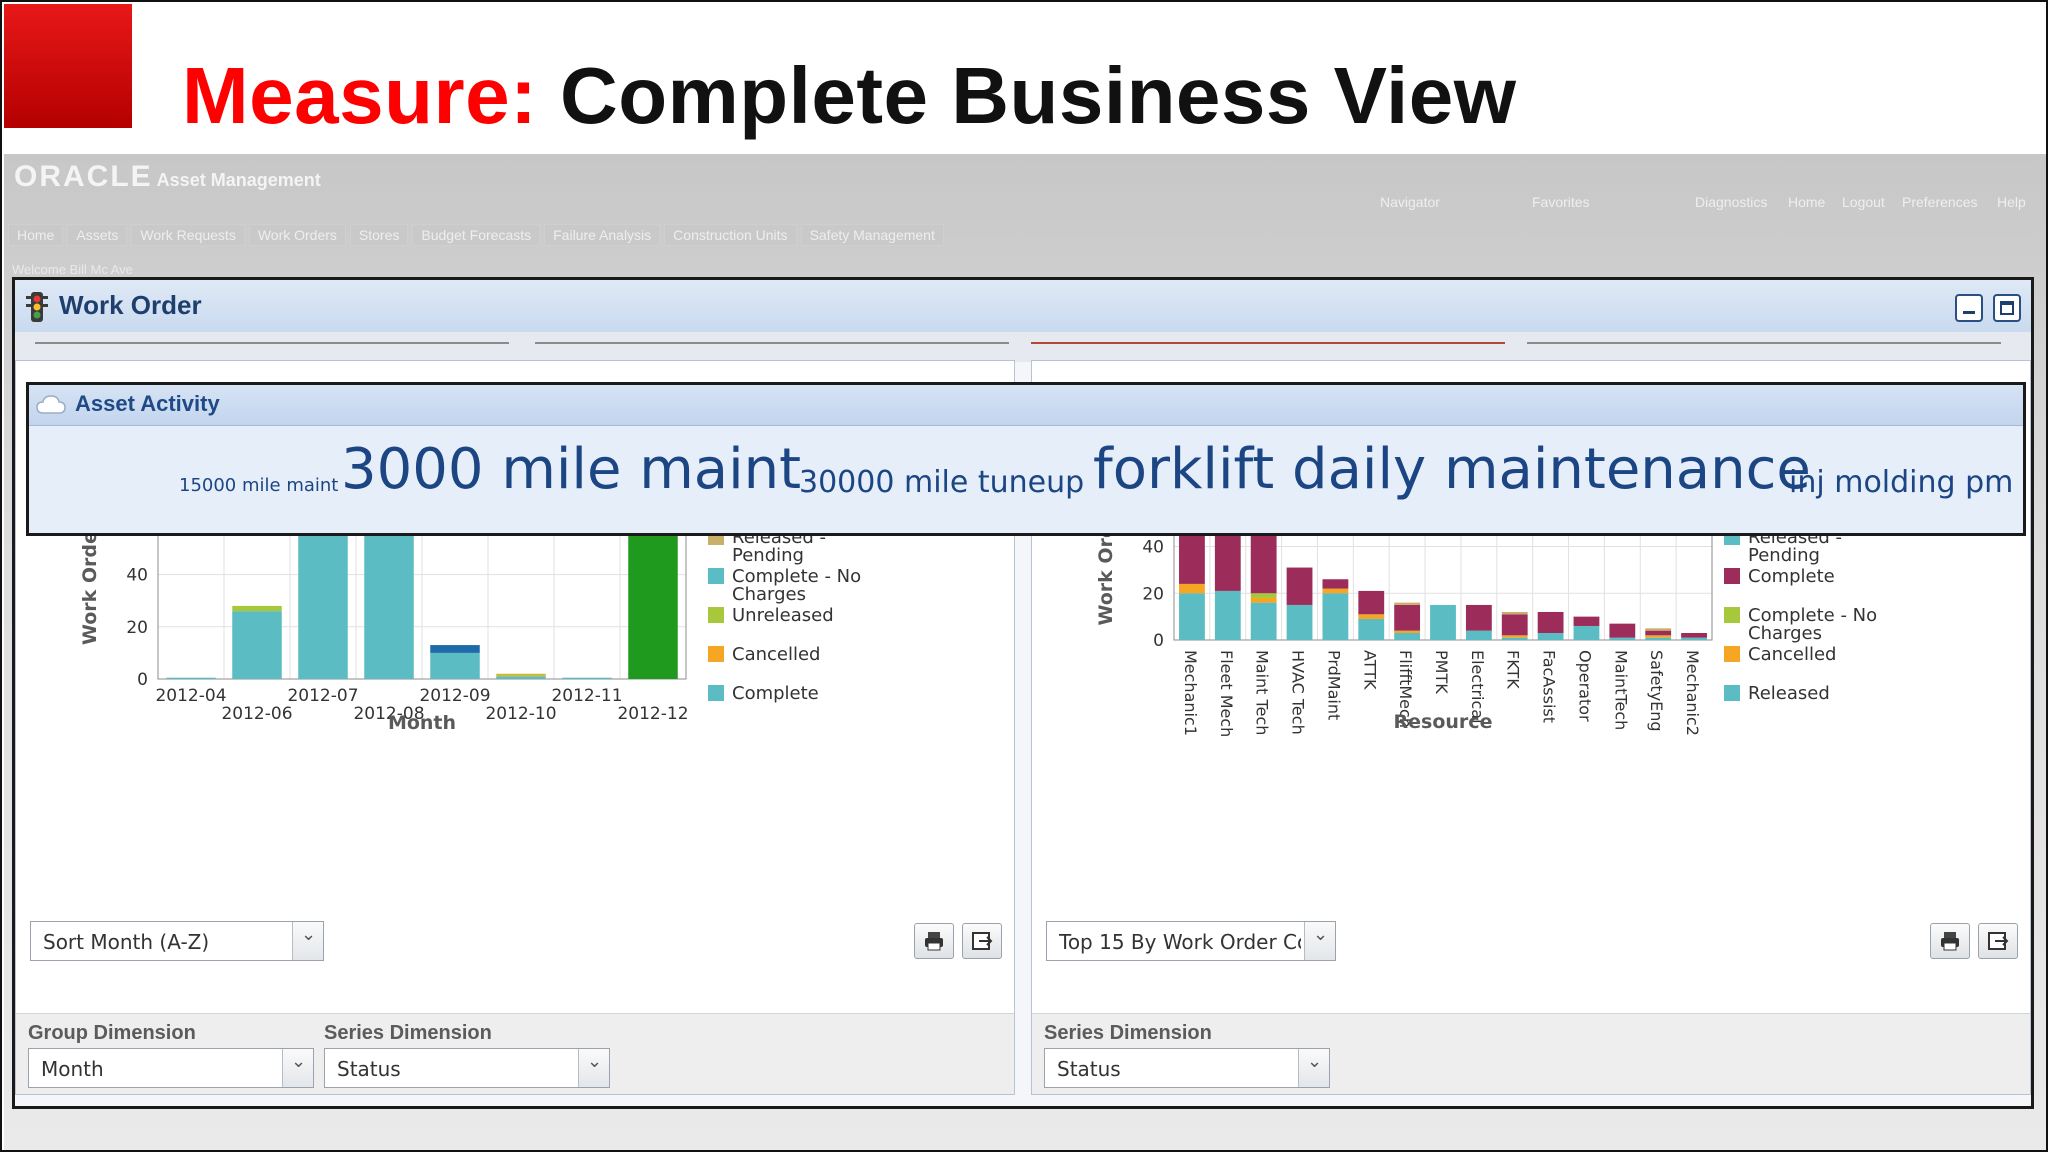  Describe the element at coordinates (1407, 636) in the screenshot. I see `bar-flifftmech-released` at that location.